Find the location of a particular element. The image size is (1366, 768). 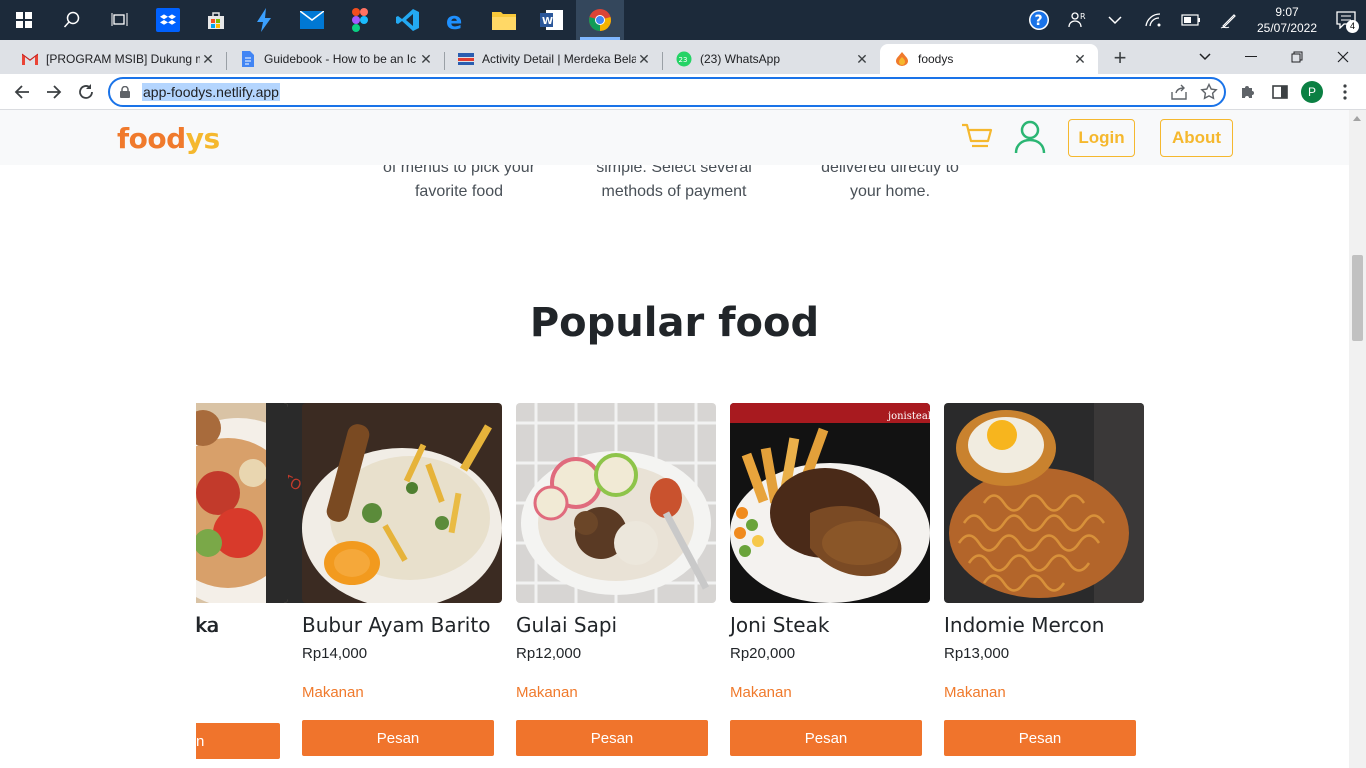

tab-guidebook: Guidebook - How to be an Ic ✕ is located at coordinates (335, 59).